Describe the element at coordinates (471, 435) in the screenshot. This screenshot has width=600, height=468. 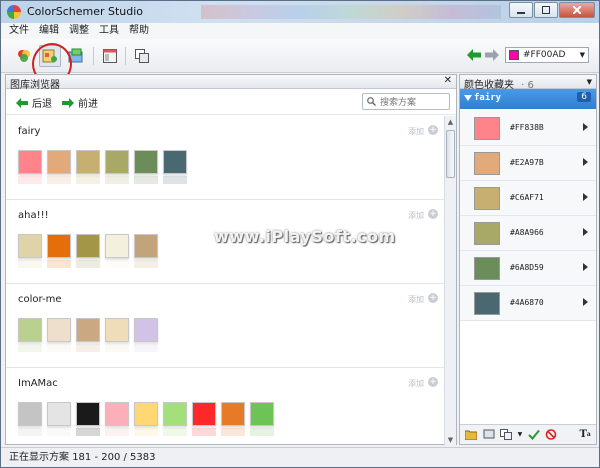
I see `open-folder-button` at that location.